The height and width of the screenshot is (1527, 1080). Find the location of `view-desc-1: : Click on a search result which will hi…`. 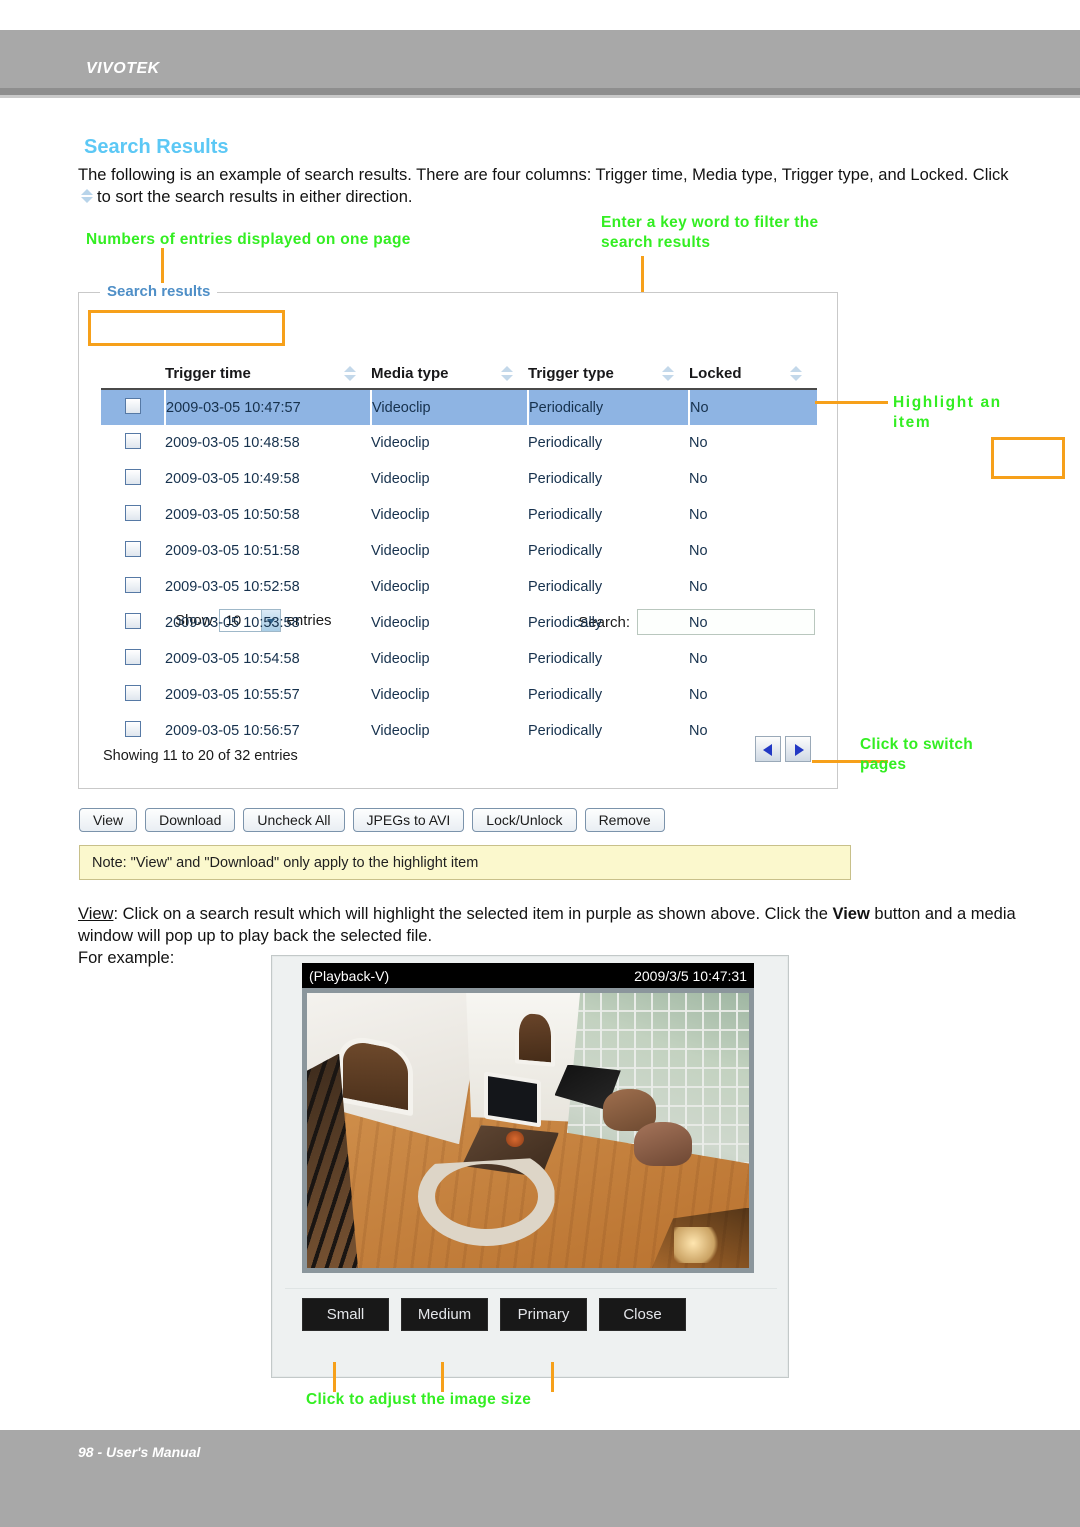

view-desc-1: : Click on a search result which will hi… is located at coordinates (470, 914).